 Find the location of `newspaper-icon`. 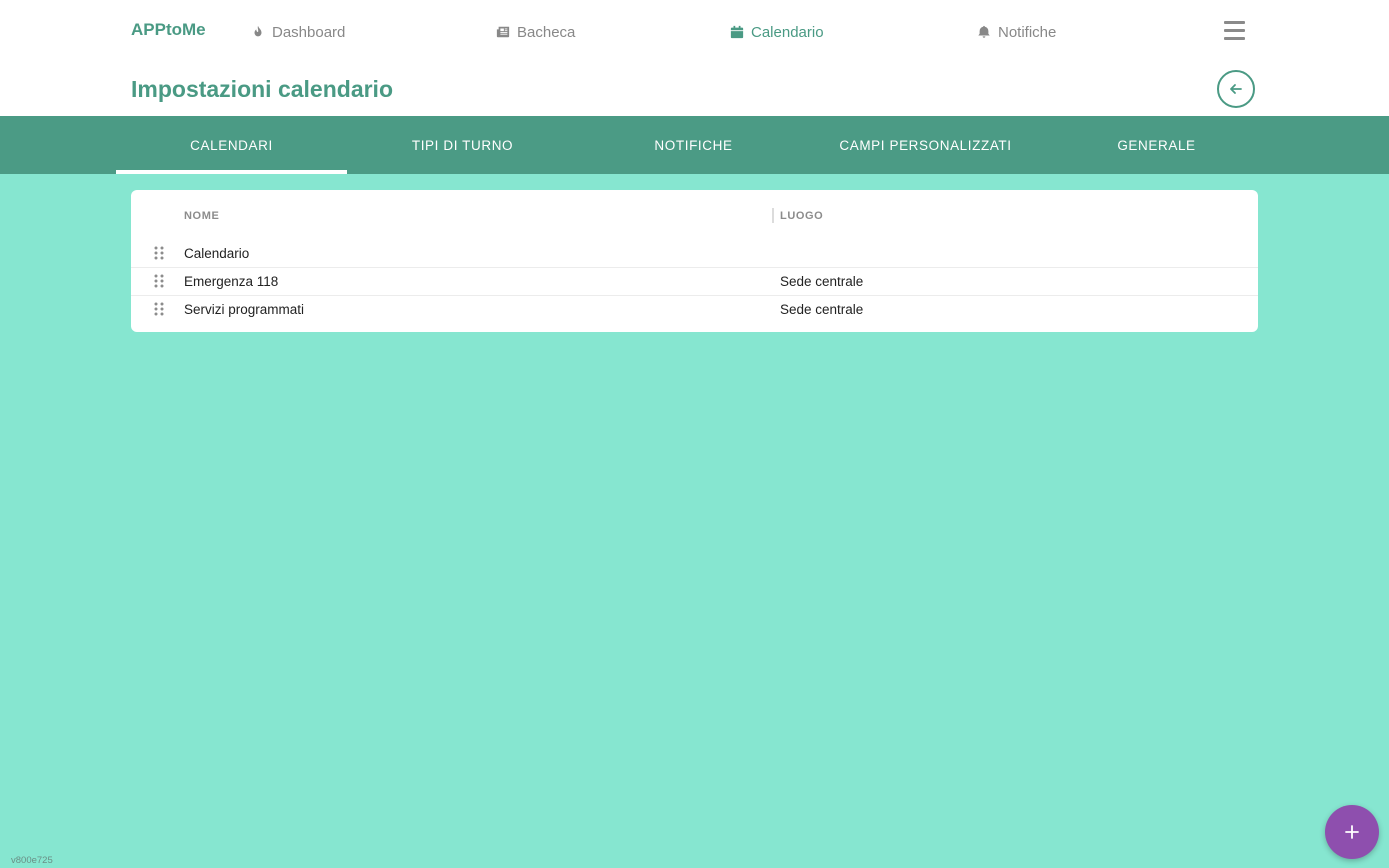

newspaper-icon is located at coordinates (503, 32).